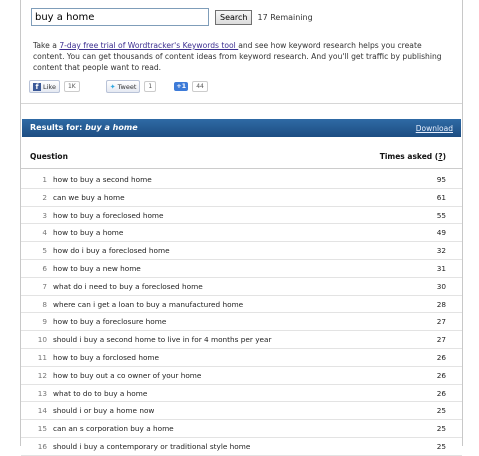  What do you see at coordinates (441, 179) in the screenshot?
I see `times-asked-value: 95` at bounding box center [441, 179].